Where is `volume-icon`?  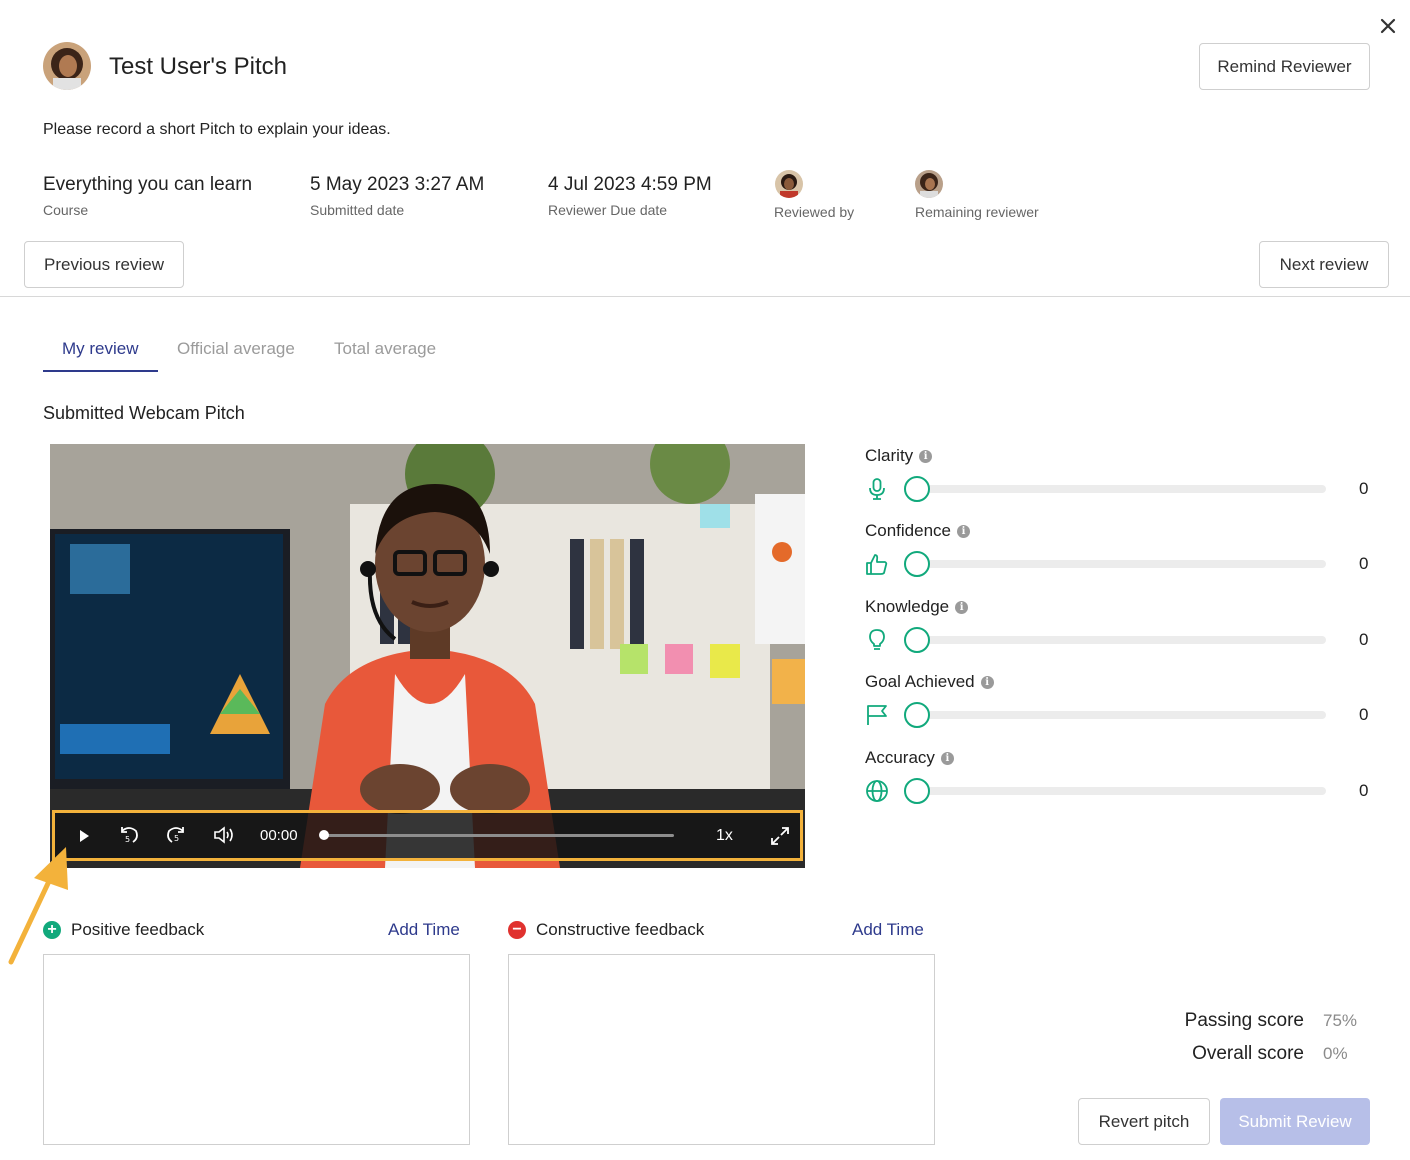
volume-icon is located at coordinates (224, 837).